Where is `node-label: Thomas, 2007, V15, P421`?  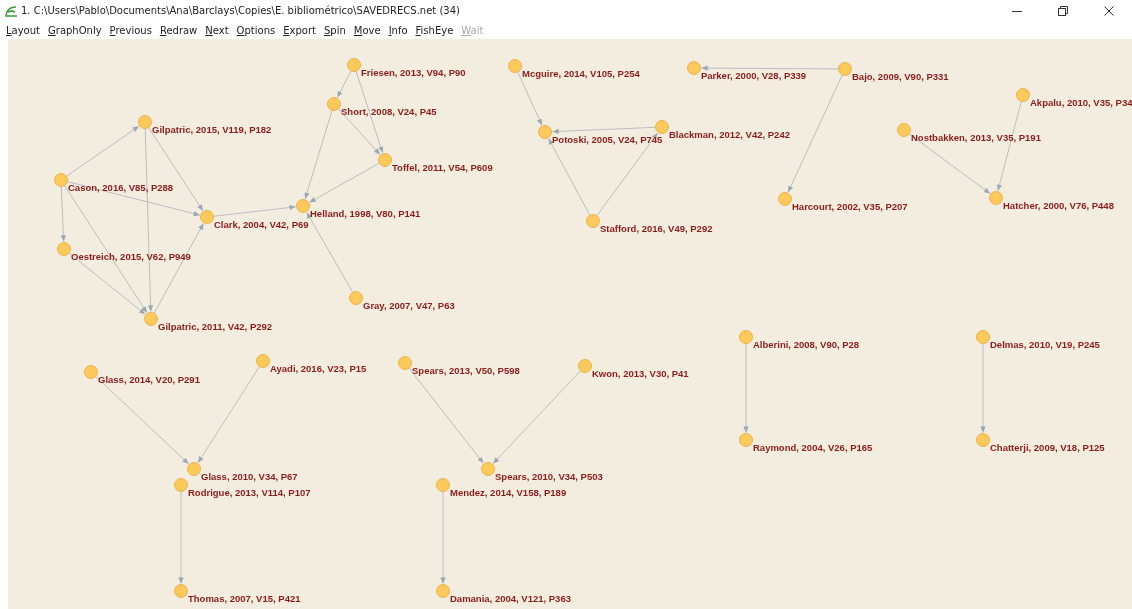
node-label: Thomas, 2007, V15, P421 is located at coordinates (244, 598).